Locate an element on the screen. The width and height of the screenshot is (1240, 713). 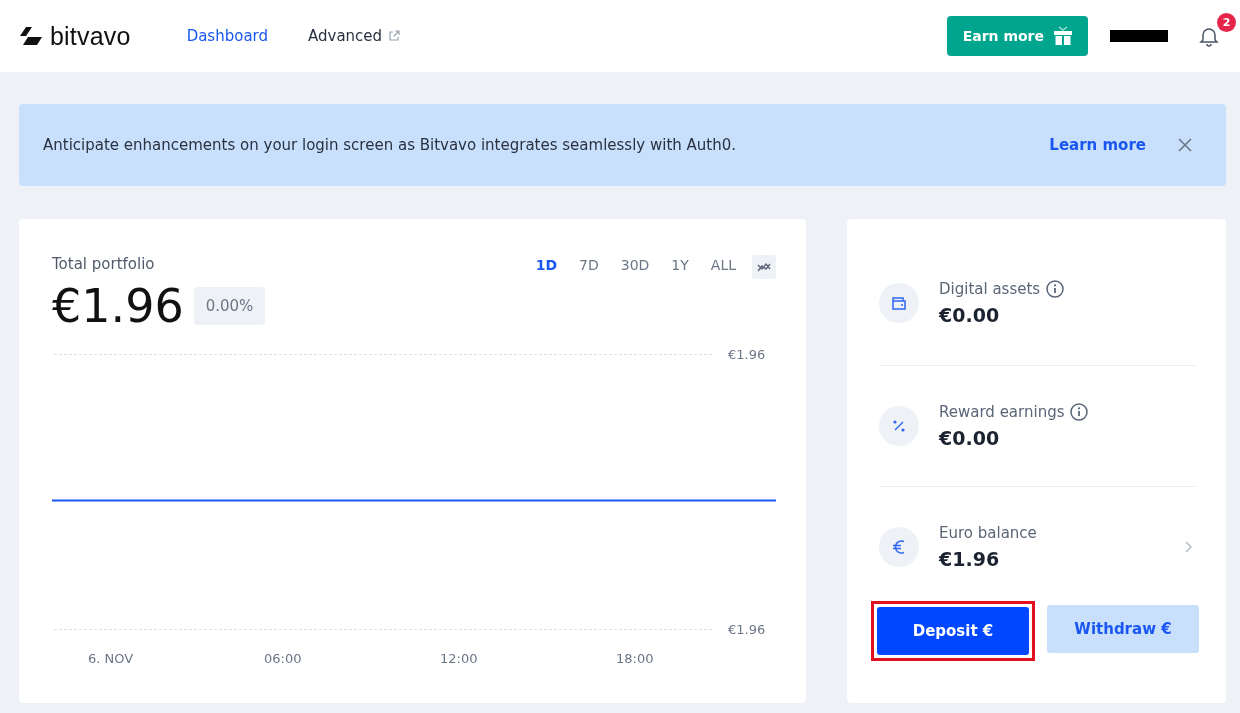
gift-icon is located at coordinates (1063, 36).